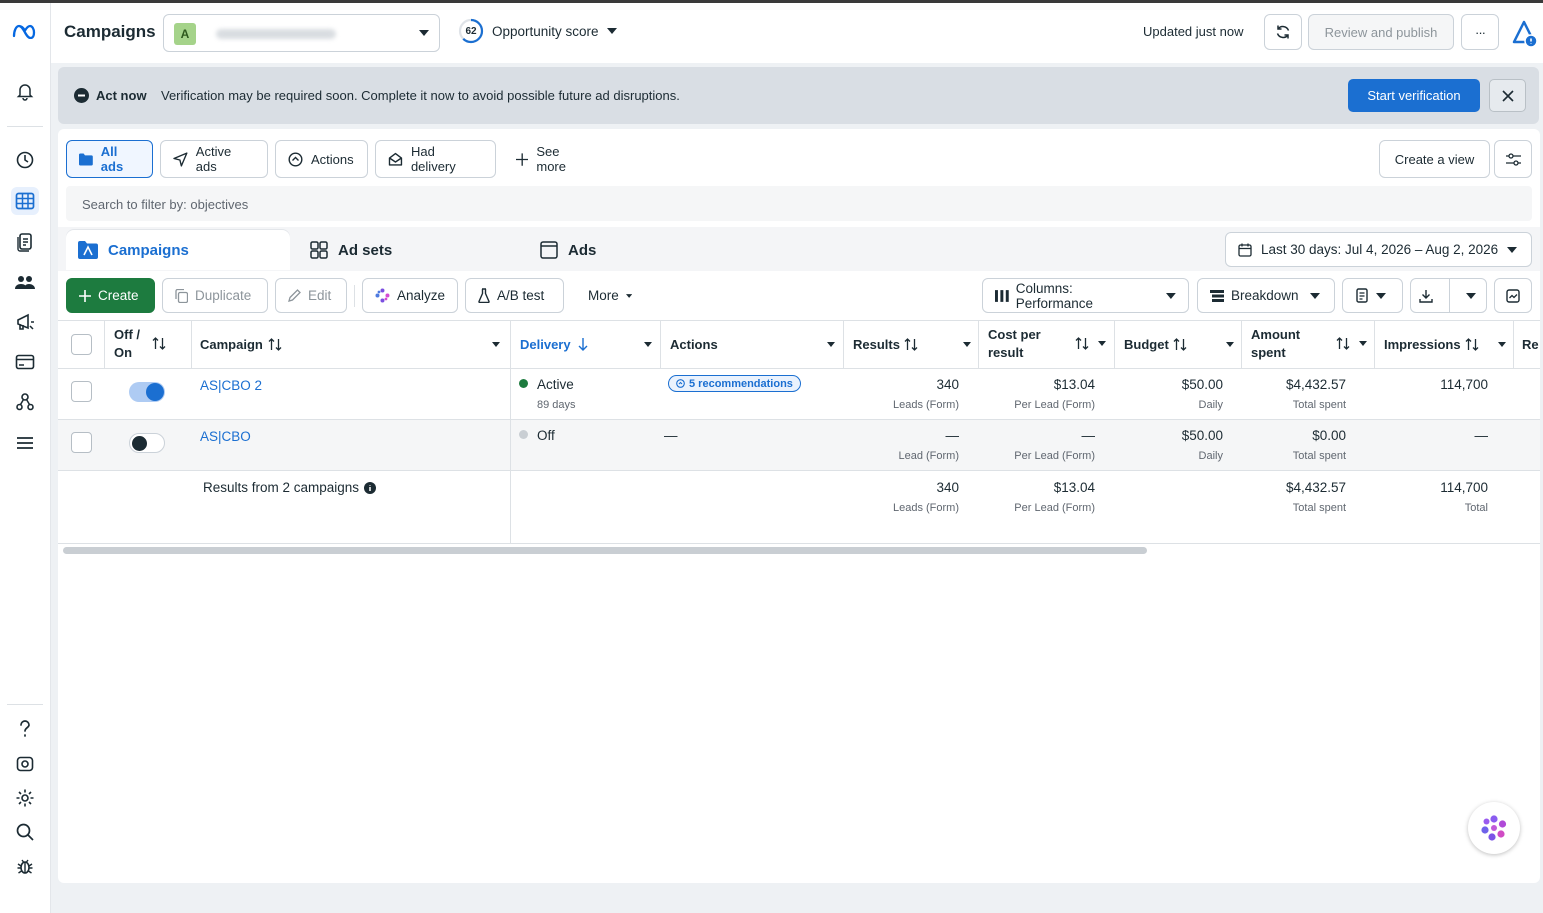 This screenshot has width=1543, height=913. Describe the element at coordinates (1480, 32) in the screenshot. I see `more-options-button: ···` at that location.